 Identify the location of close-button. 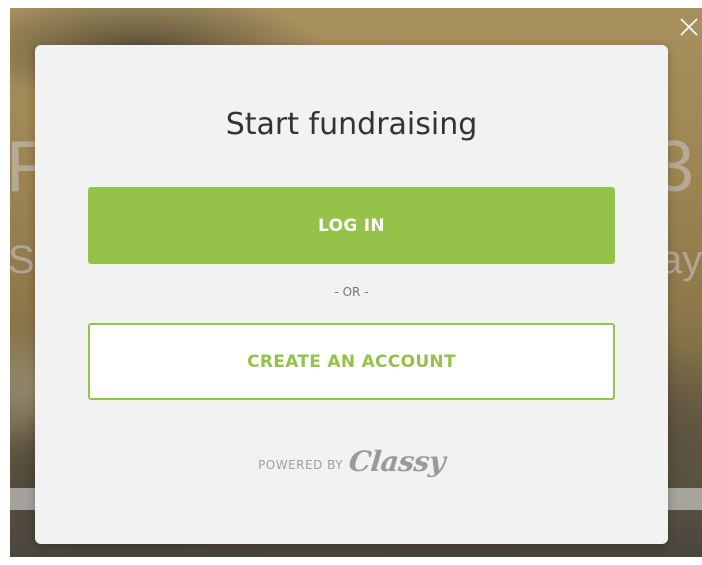
(689, 27).